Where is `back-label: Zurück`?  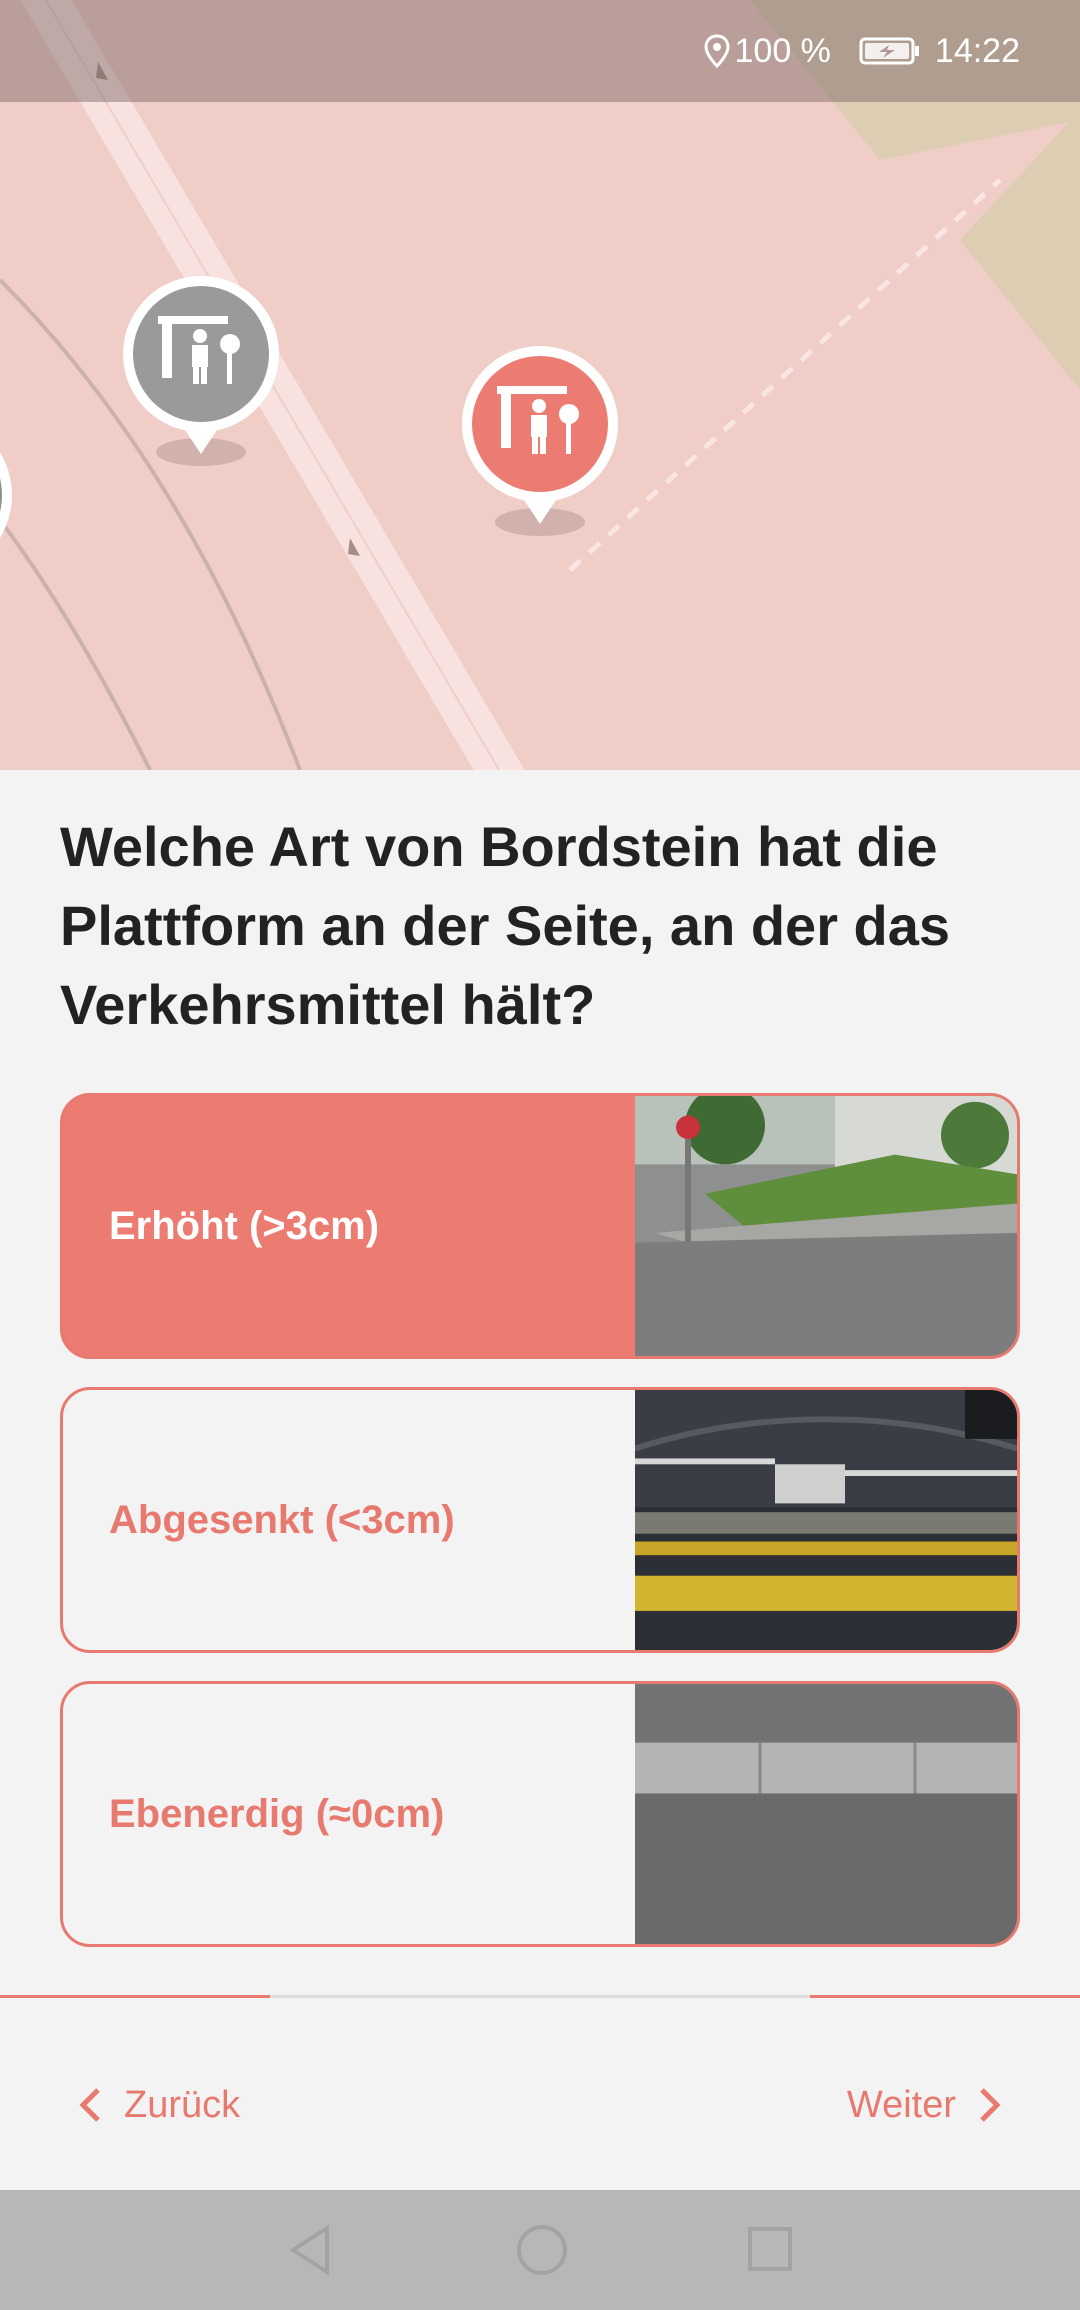
back-label: Zurück is located at coordinates (182, 2104).